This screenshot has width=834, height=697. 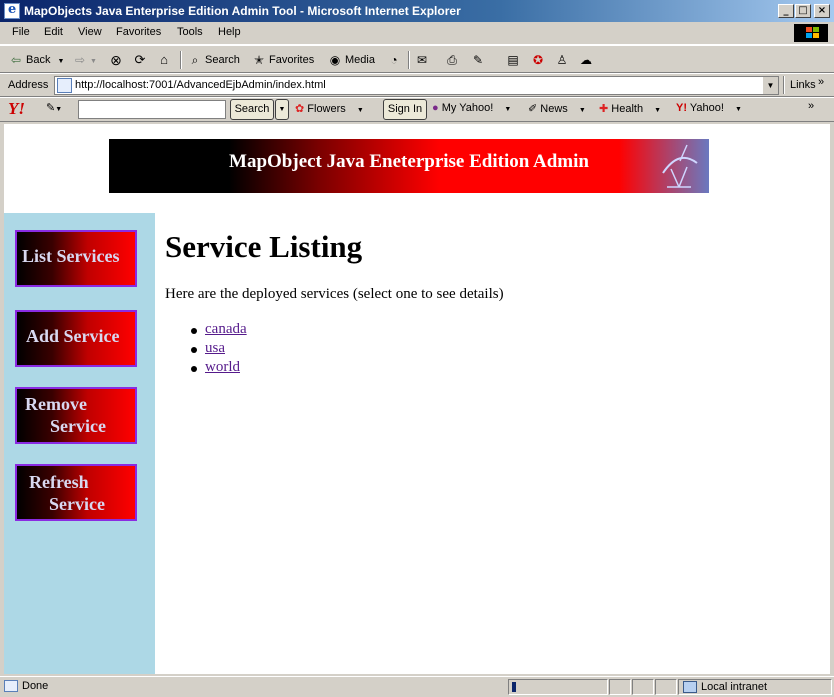 I want to click on history-icon: ◔, so click(x=394, y=60).